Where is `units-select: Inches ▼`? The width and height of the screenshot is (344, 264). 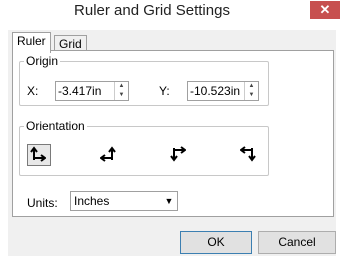 units-select: Inches ▼ is located at coordinates (124, 201).